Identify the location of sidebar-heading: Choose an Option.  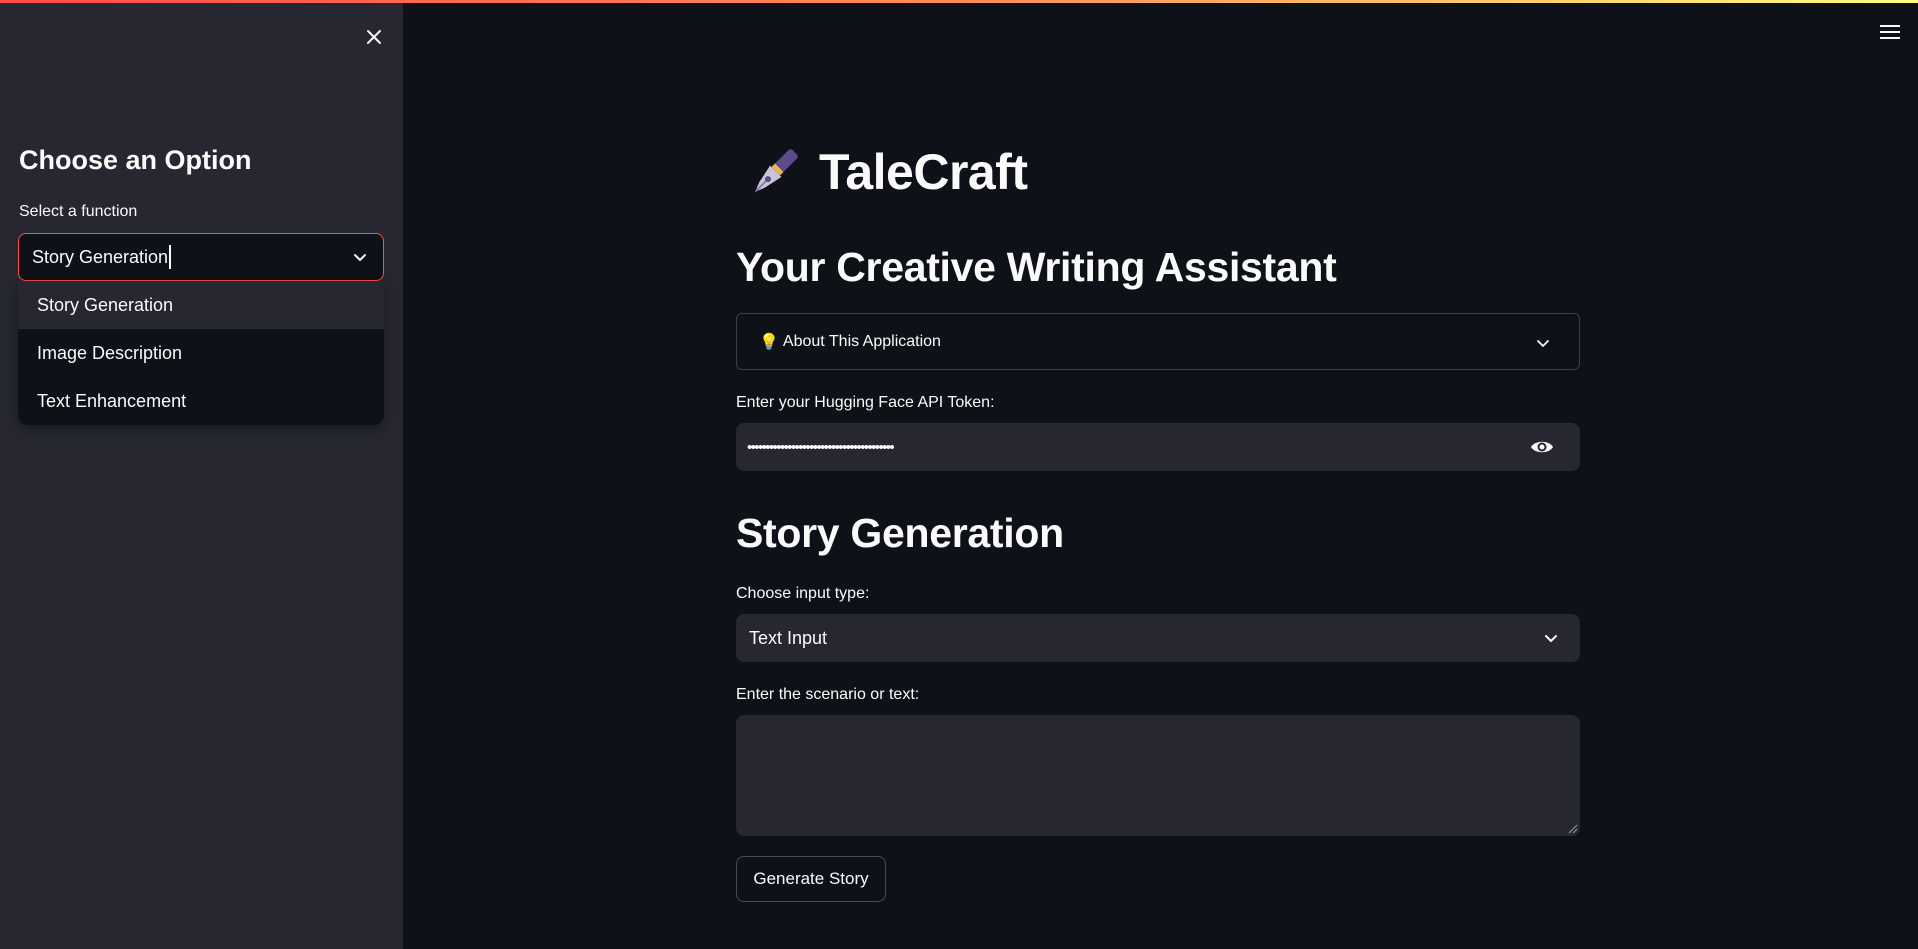
(135, 160).